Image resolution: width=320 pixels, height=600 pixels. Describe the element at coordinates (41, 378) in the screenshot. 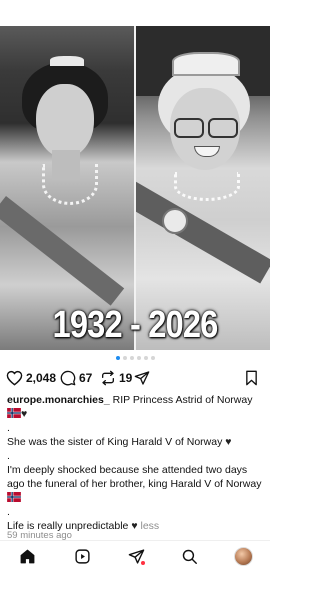

I see `like-count: 2,048` at that location.